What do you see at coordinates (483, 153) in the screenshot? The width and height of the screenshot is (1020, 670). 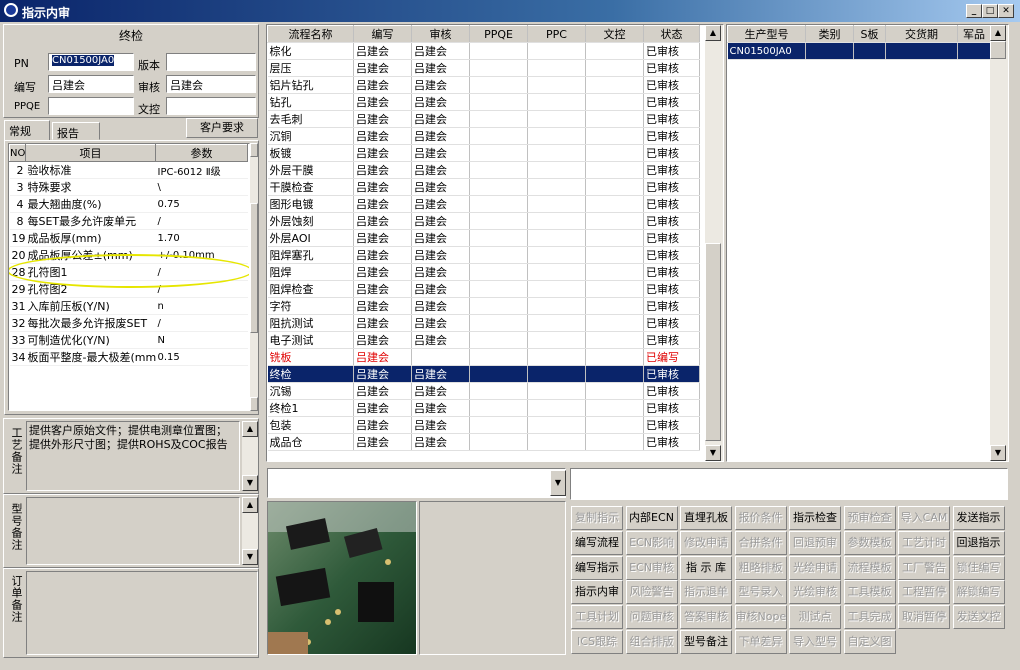 I see `flow-row: 板镀 吕建会 吕建会 已审核` at bounding box center [483, 153].